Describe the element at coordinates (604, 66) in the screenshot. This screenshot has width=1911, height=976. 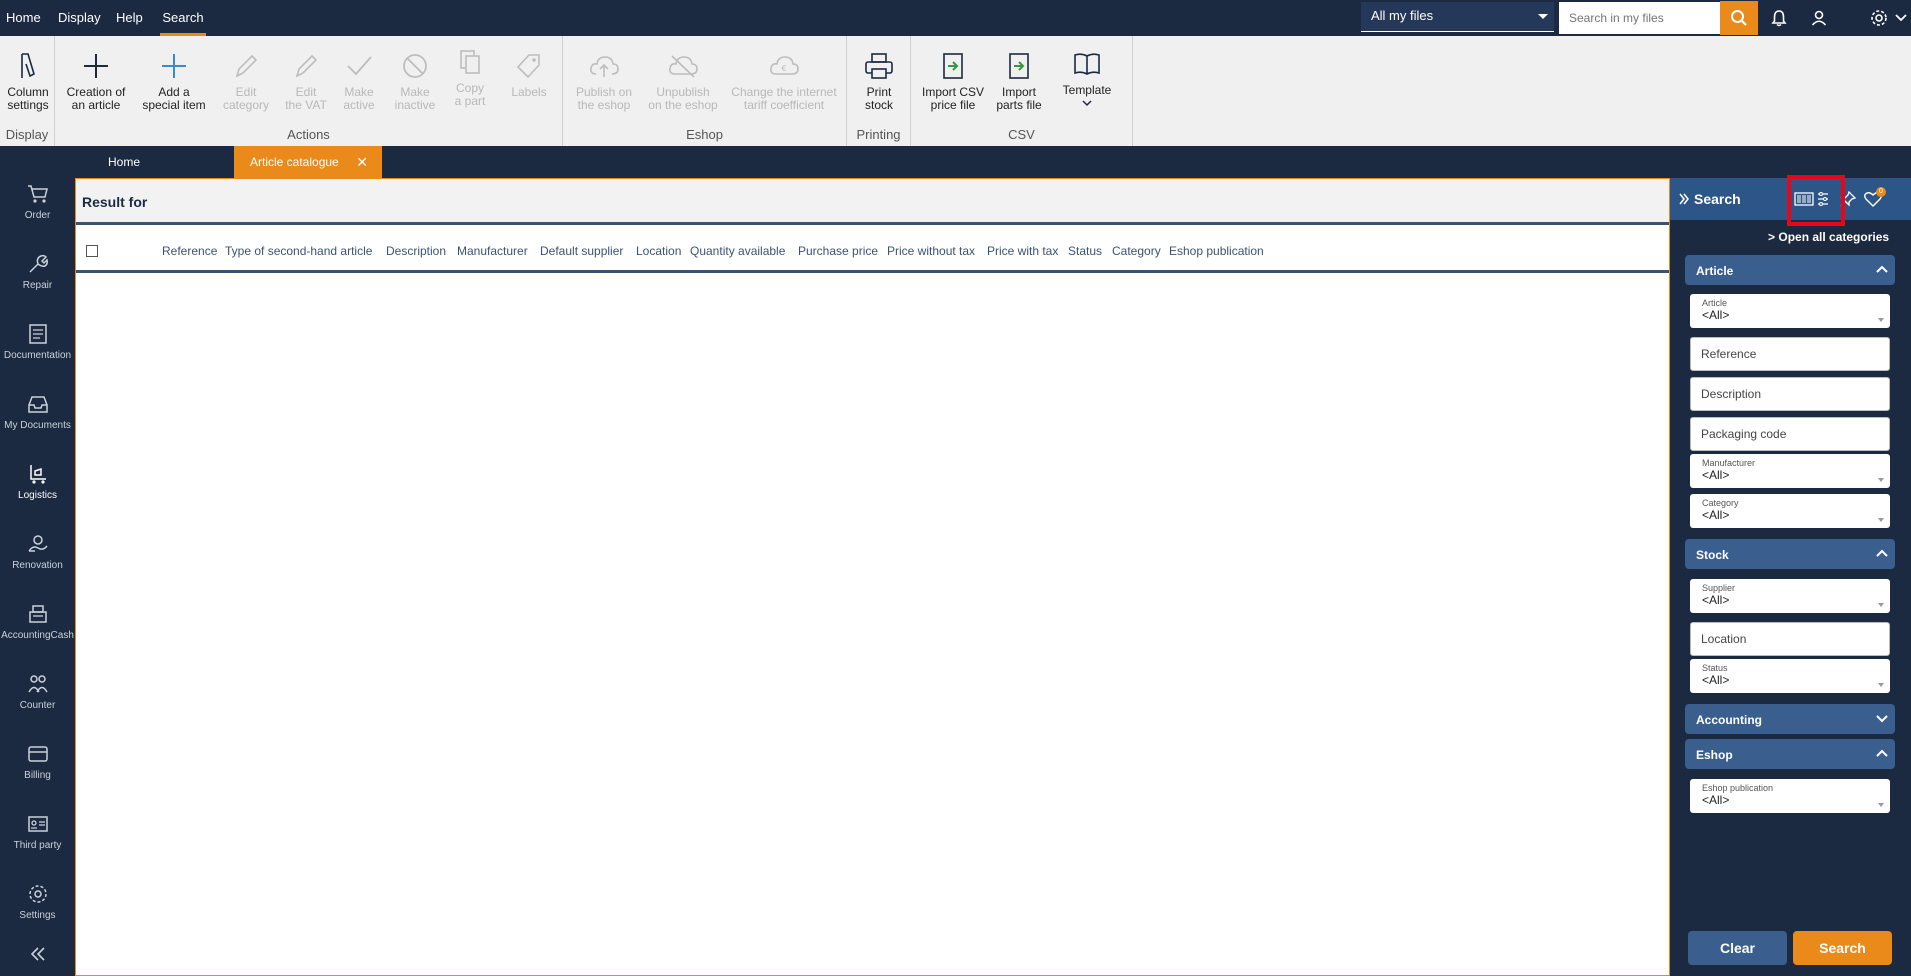
I see `cloud-upload-icon` at that location.